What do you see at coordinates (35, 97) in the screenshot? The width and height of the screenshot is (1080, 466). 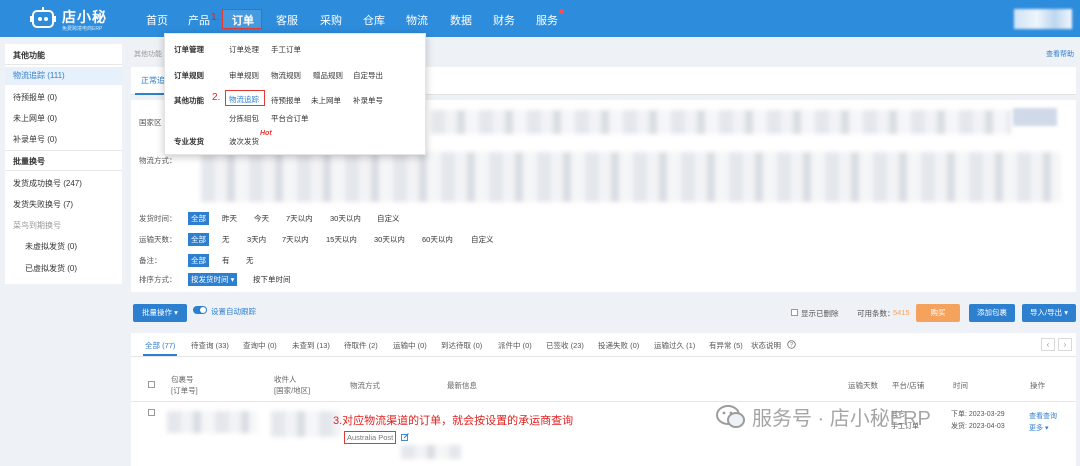 I see `sidebar-item-pending-forecast: 待预报单 (0)` at bounding box center [35, 97].